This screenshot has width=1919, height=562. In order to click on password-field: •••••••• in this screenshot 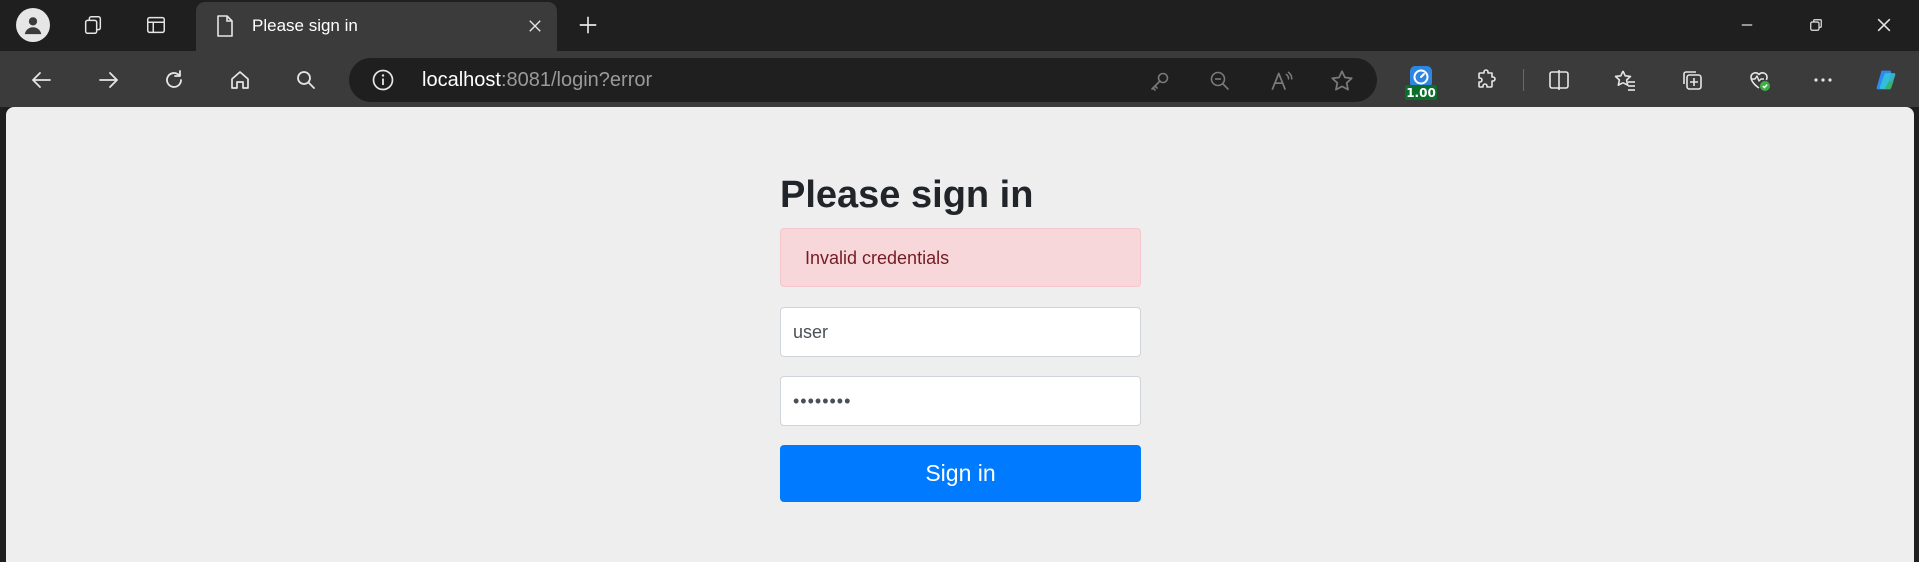, I will do `click(960, 401)`.